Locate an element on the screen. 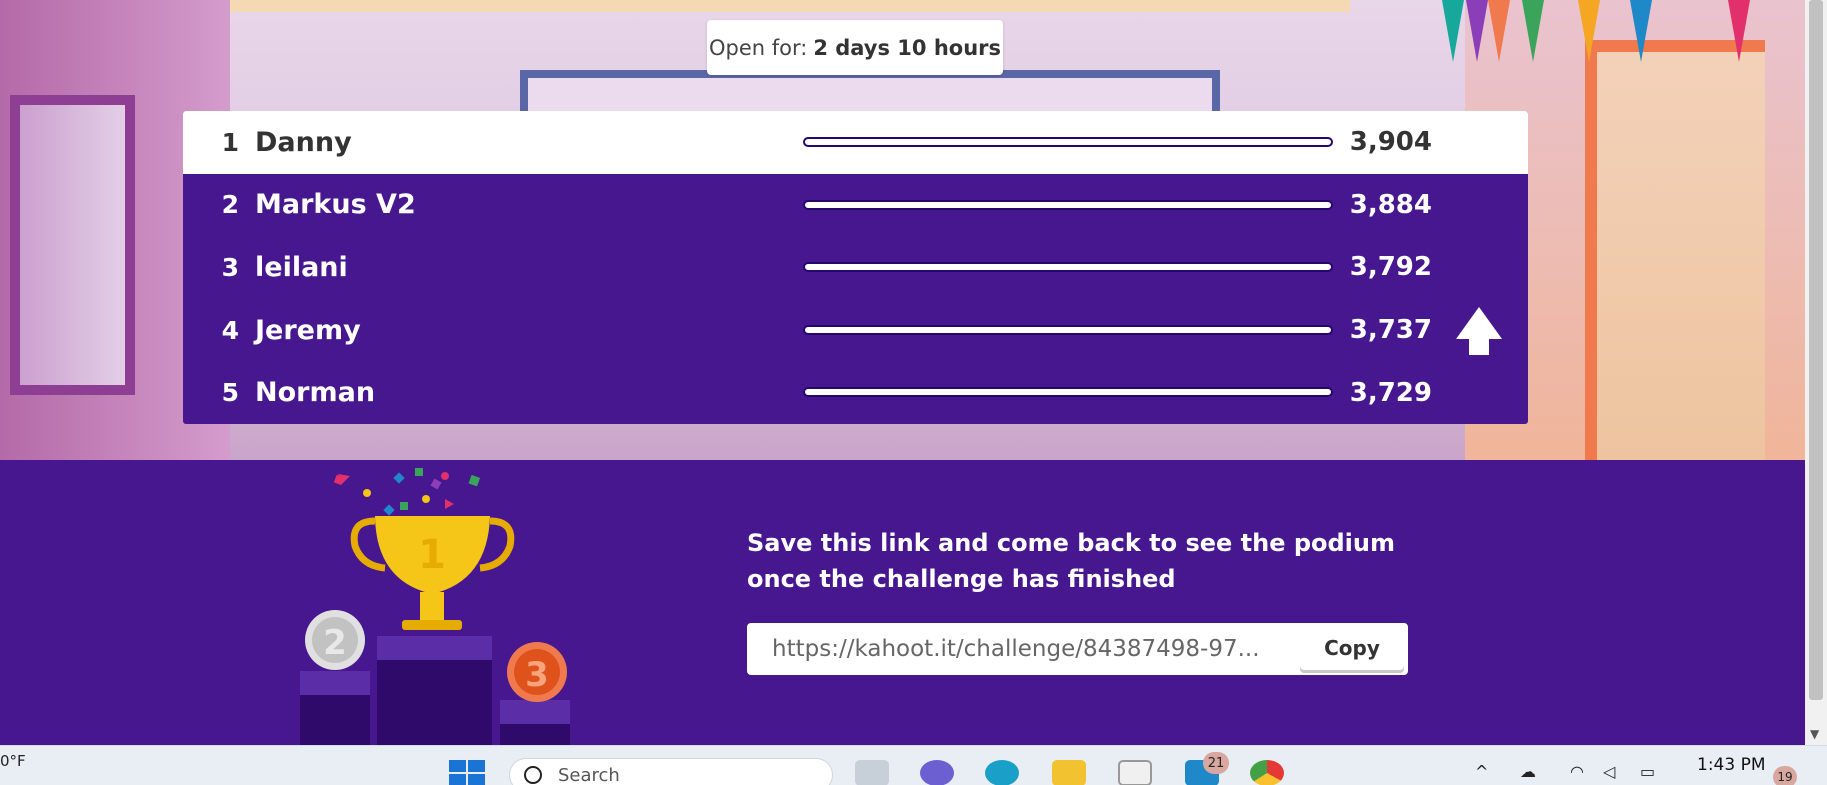 Image resolution: width=1827 pixels, height=785 pixels. rank: 3 is located at coordinates (230, 267).